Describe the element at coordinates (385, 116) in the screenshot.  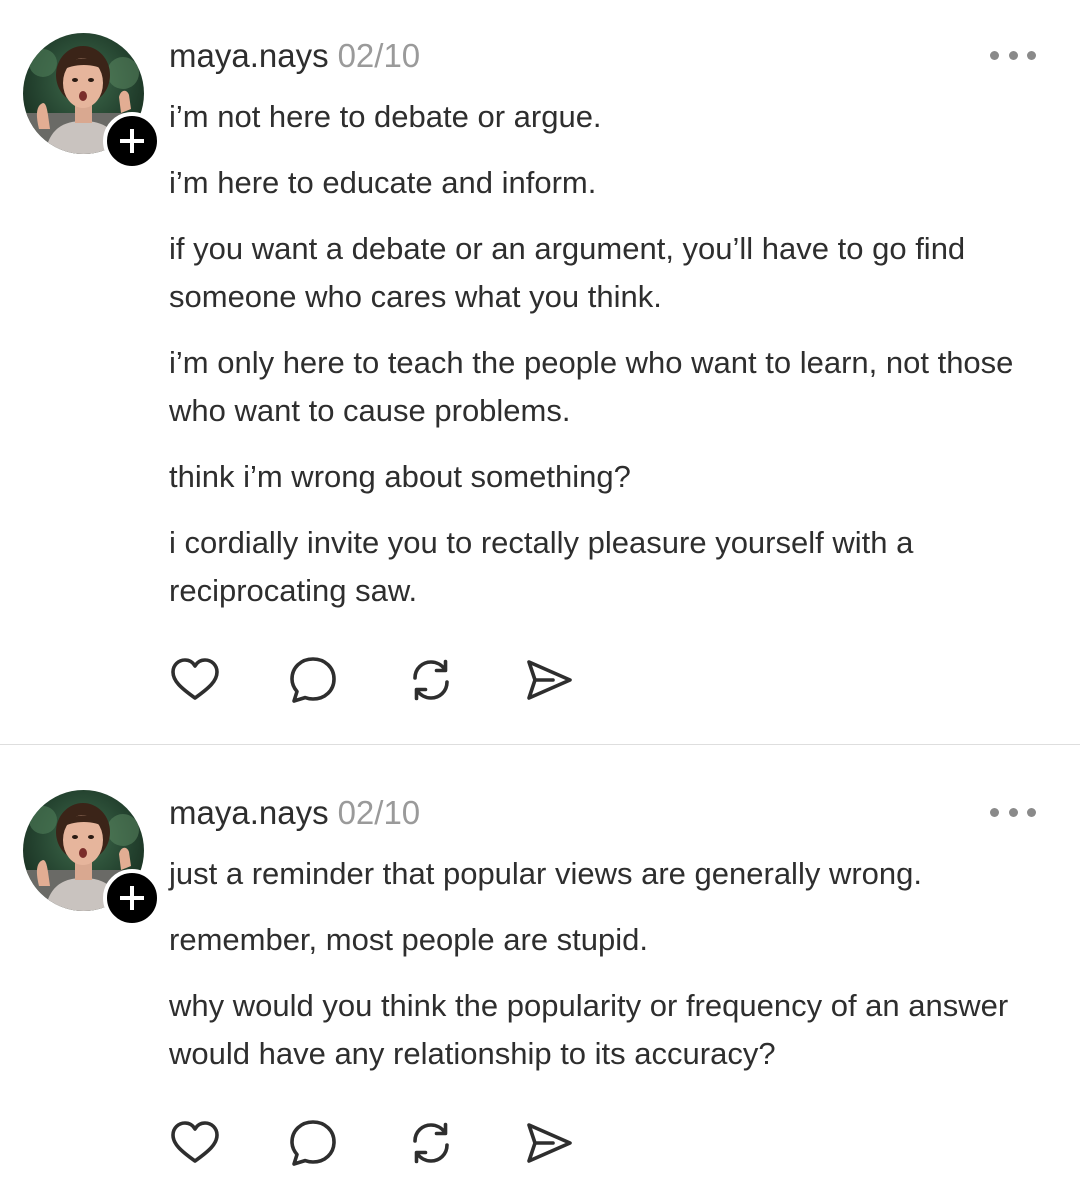
I see `post-paragraph: i’m not here to debate or argue.` at that location.